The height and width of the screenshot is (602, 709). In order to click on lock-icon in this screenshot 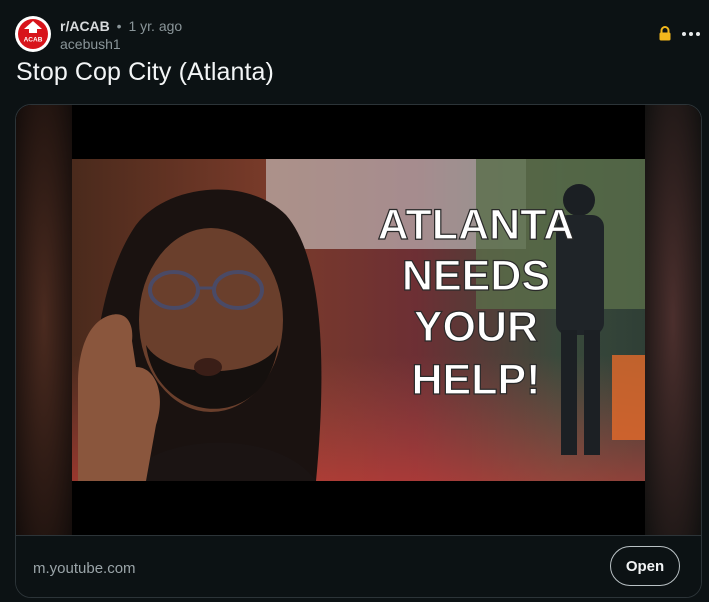, I will do `click(665, 36)`.